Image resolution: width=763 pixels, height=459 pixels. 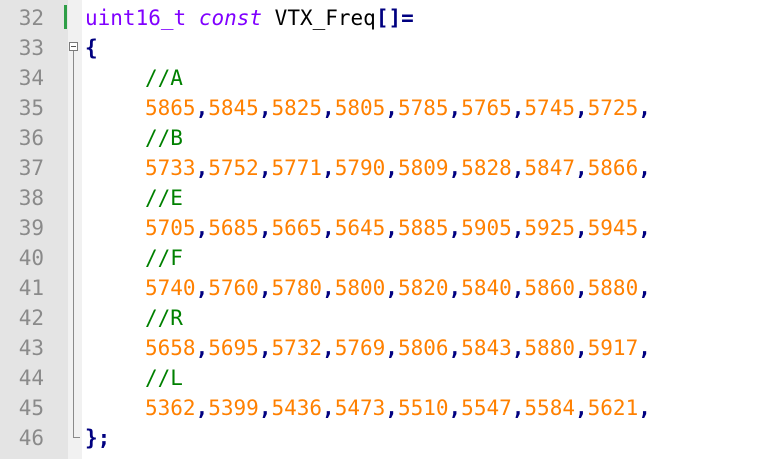 I want to click on number-literal: 5785, so click(x=423, y=108).